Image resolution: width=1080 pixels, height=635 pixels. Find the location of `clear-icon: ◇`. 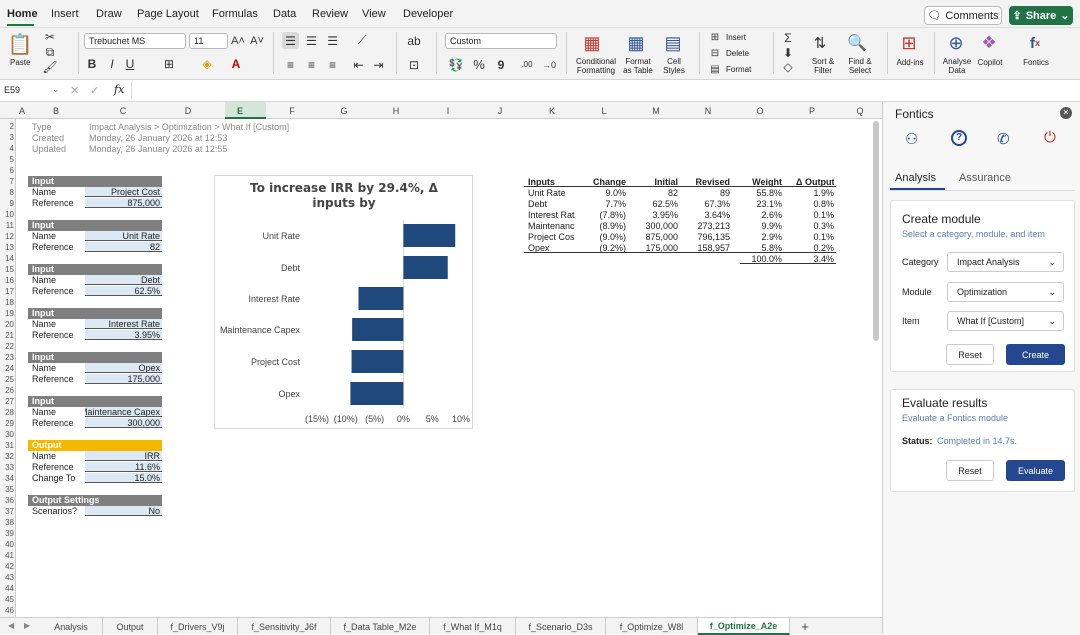

clear-icon: ◇ is located at coordinates (788, 67).